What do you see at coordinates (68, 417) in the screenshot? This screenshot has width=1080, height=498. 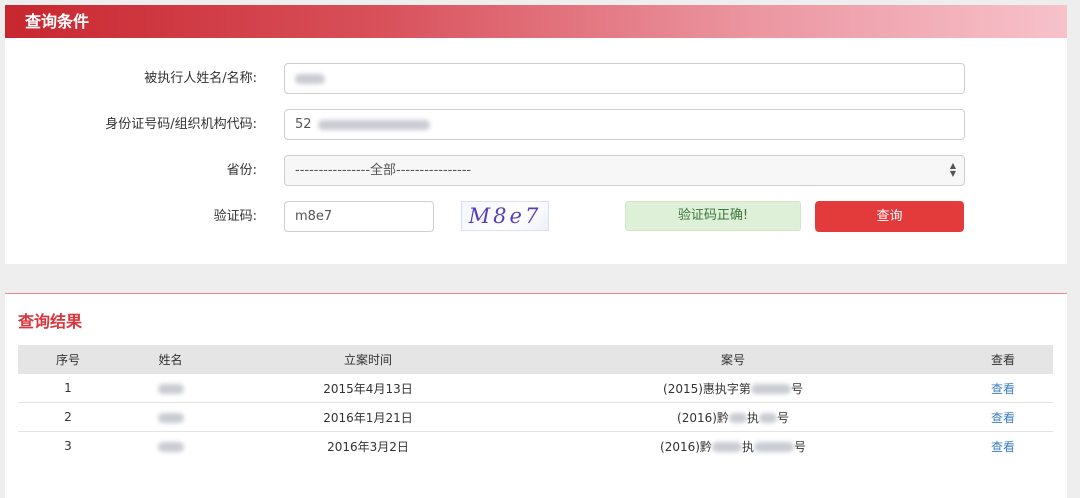 I see `row-index: 2` at bounding box center [68, 417].